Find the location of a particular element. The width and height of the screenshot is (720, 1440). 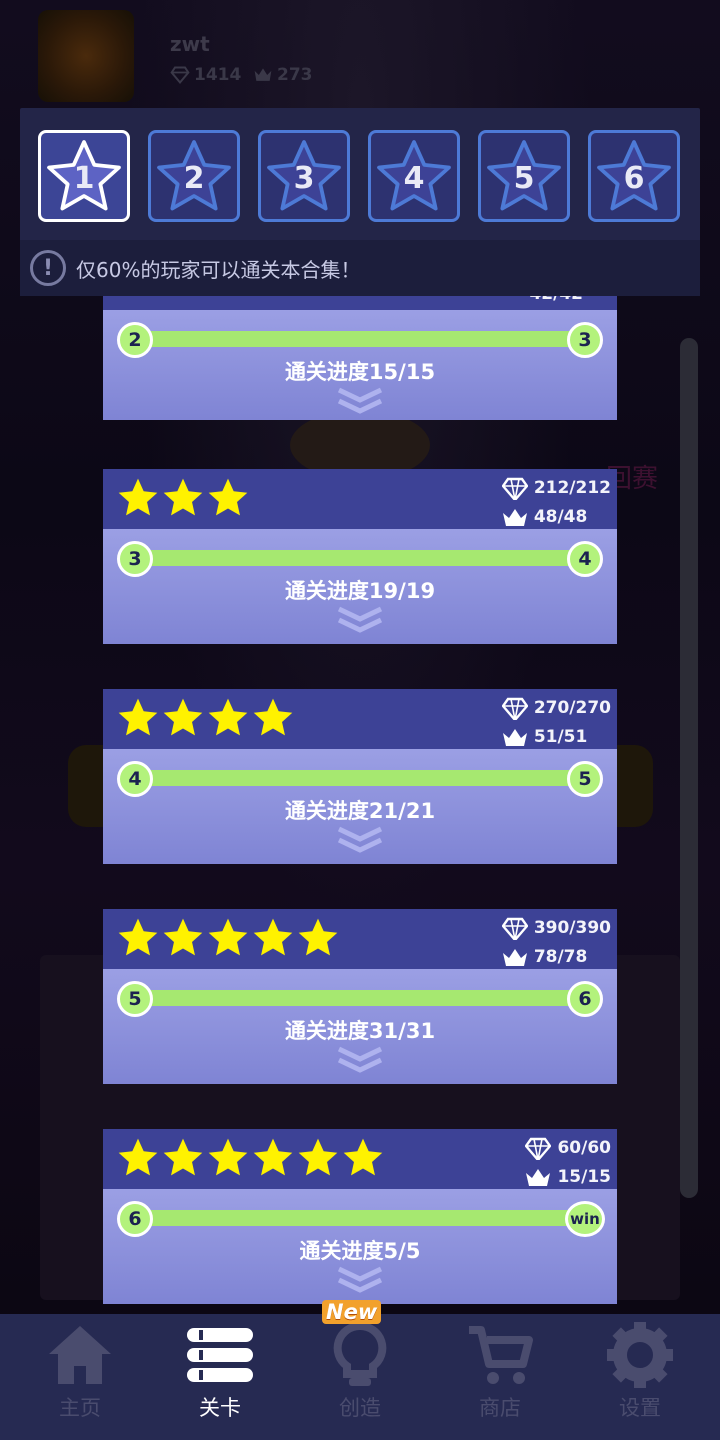

gem-progress-value: 390/390 is located at coordinates (572, 927).